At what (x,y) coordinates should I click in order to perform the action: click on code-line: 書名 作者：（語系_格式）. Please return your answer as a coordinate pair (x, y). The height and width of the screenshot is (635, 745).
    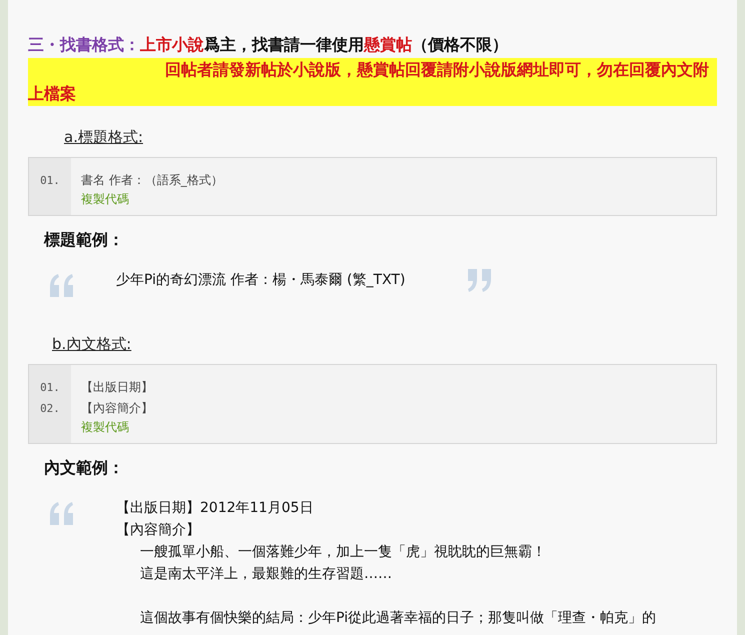
    Looking at the image, I should click on (152, 180).